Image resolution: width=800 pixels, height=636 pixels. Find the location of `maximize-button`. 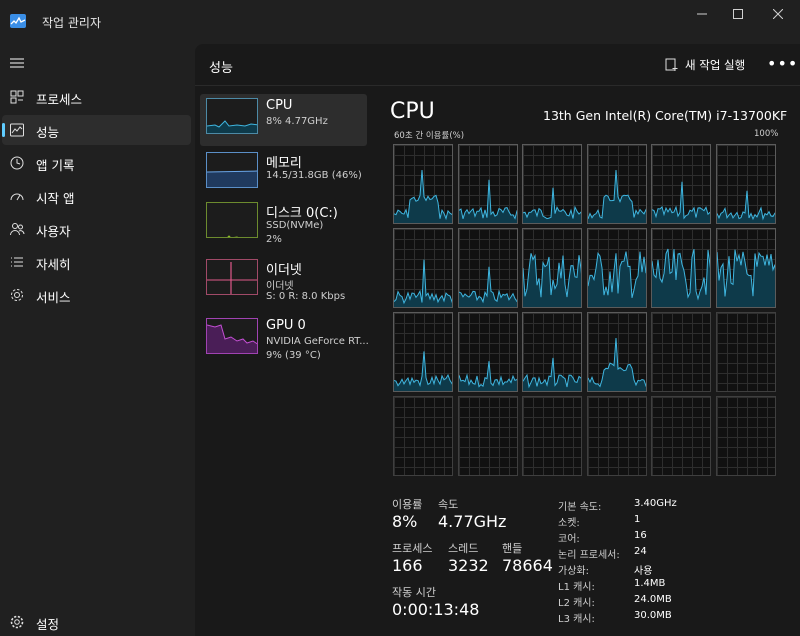

maximize-button is located at coordinates (738, 14).